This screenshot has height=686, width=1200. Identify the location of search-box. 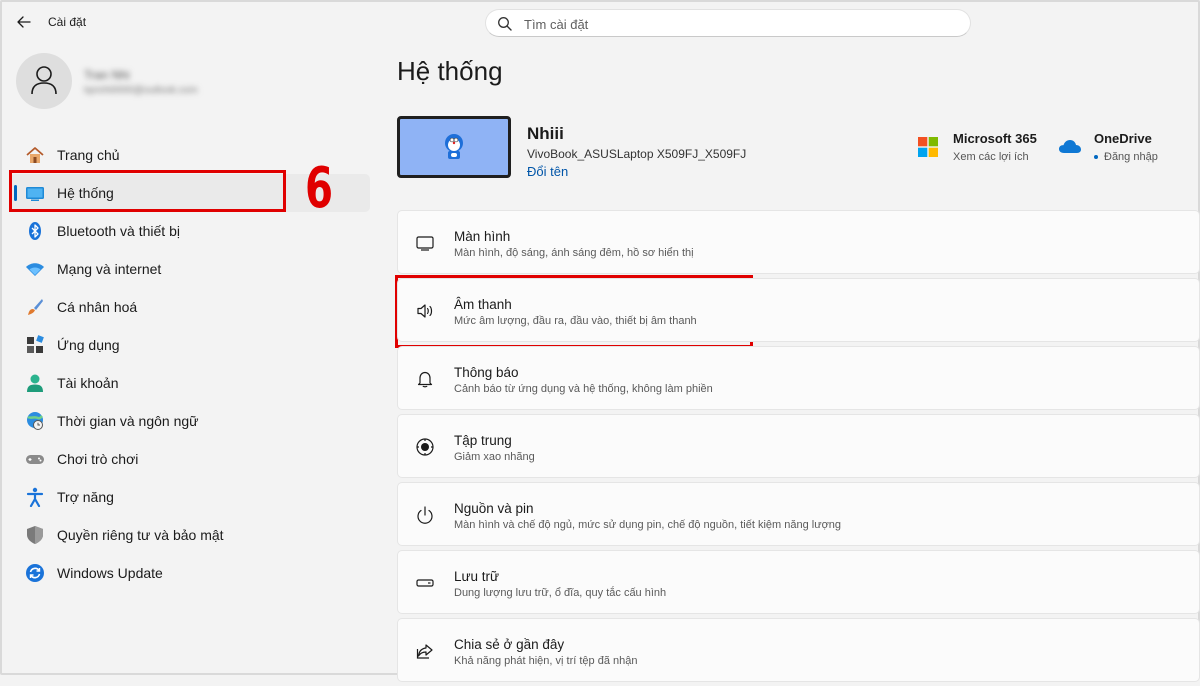
(728, 23).